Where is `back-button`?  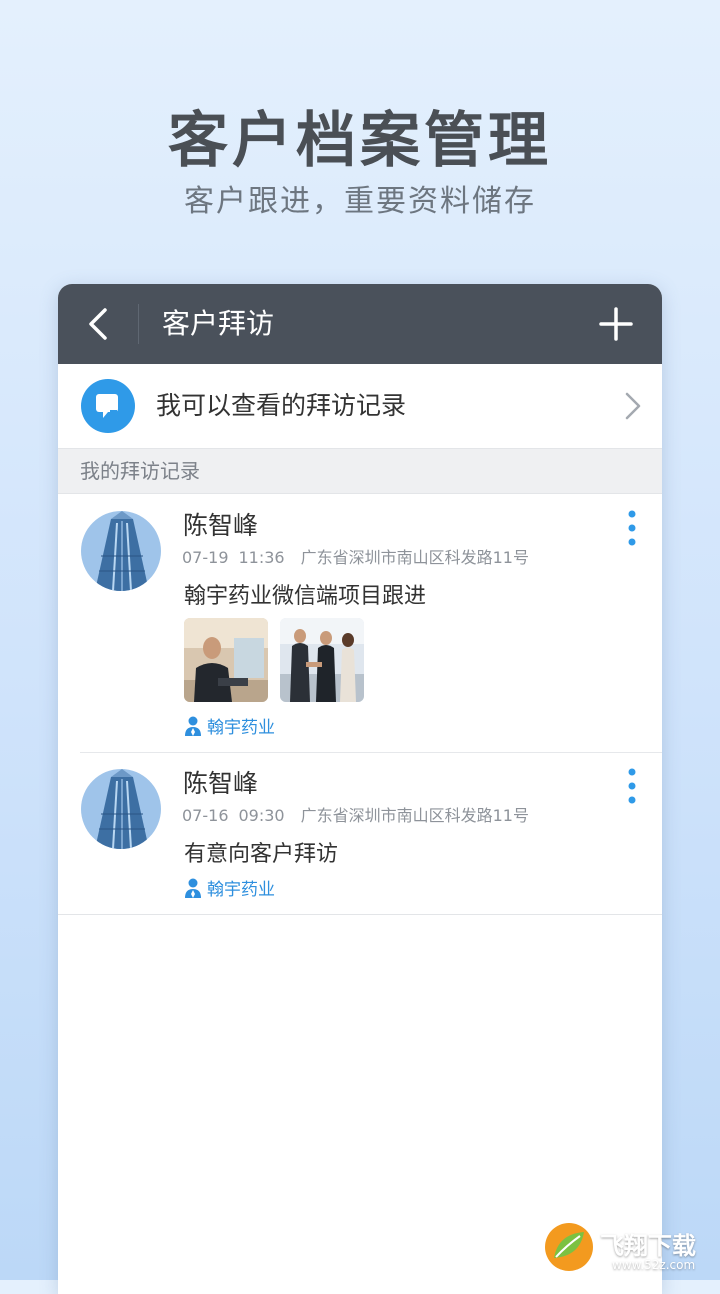
back-button is located at coordinates (98, 324).